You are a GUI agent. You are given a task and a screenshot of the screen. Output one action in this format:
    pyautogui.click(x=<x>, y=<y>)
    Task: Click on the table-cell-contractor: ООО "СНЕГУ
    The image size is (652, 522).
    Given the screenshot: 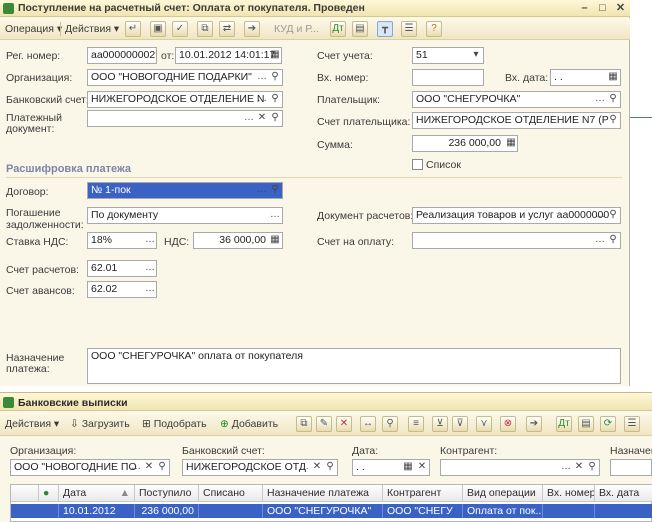 What is the action you would take?
    pyautogui.click(x=423, y=511)
    